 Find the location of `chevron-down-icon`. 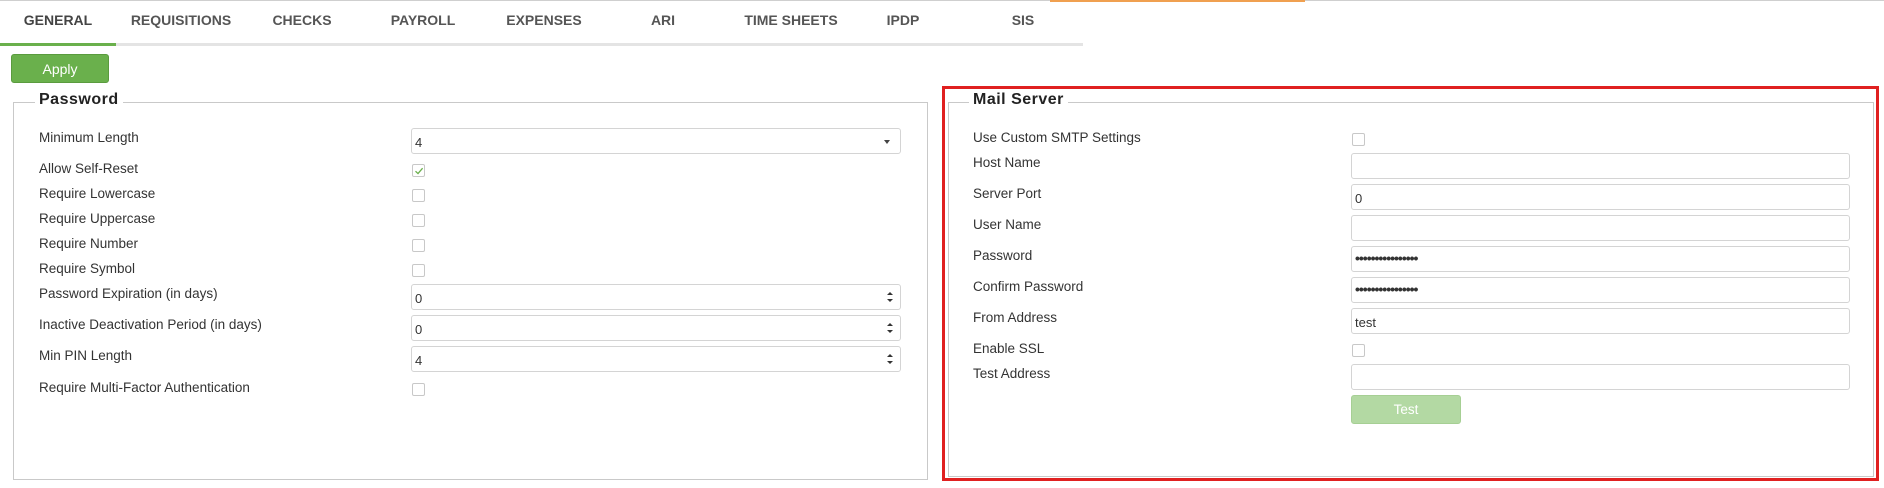

chevron-down-icon is located at coordinates (887, 142).